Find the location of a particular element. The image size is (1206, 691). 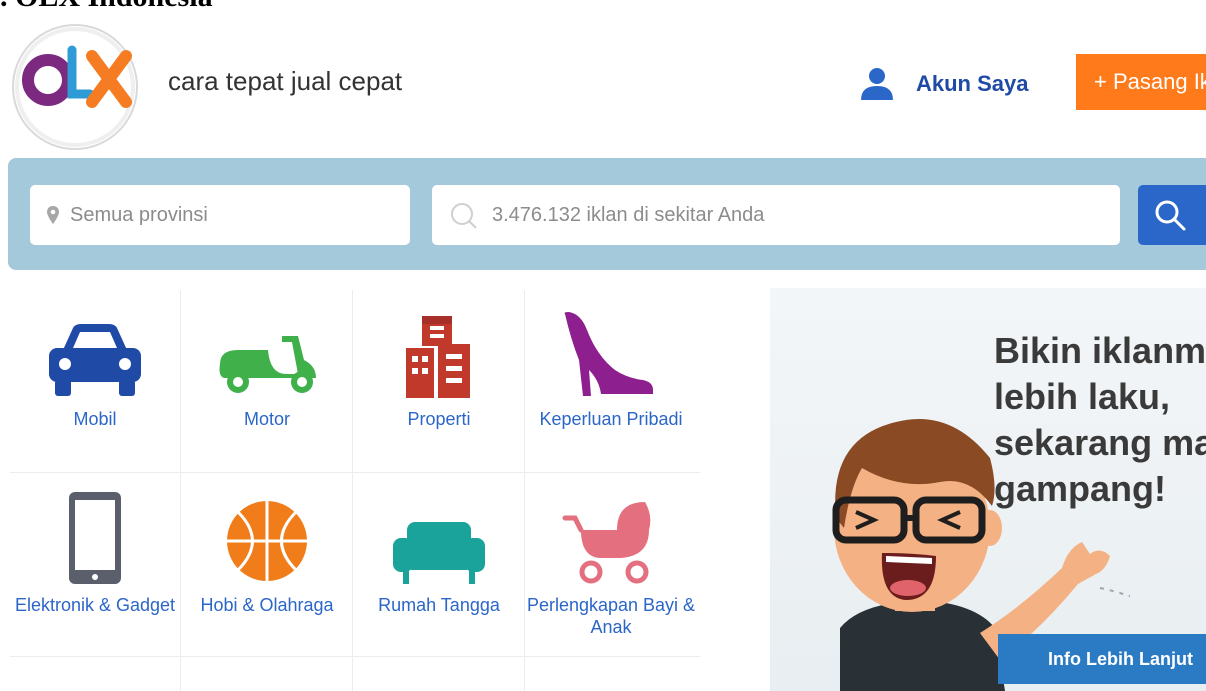

banner-headline-line: gampang! is located at coordinates (1080, 488).